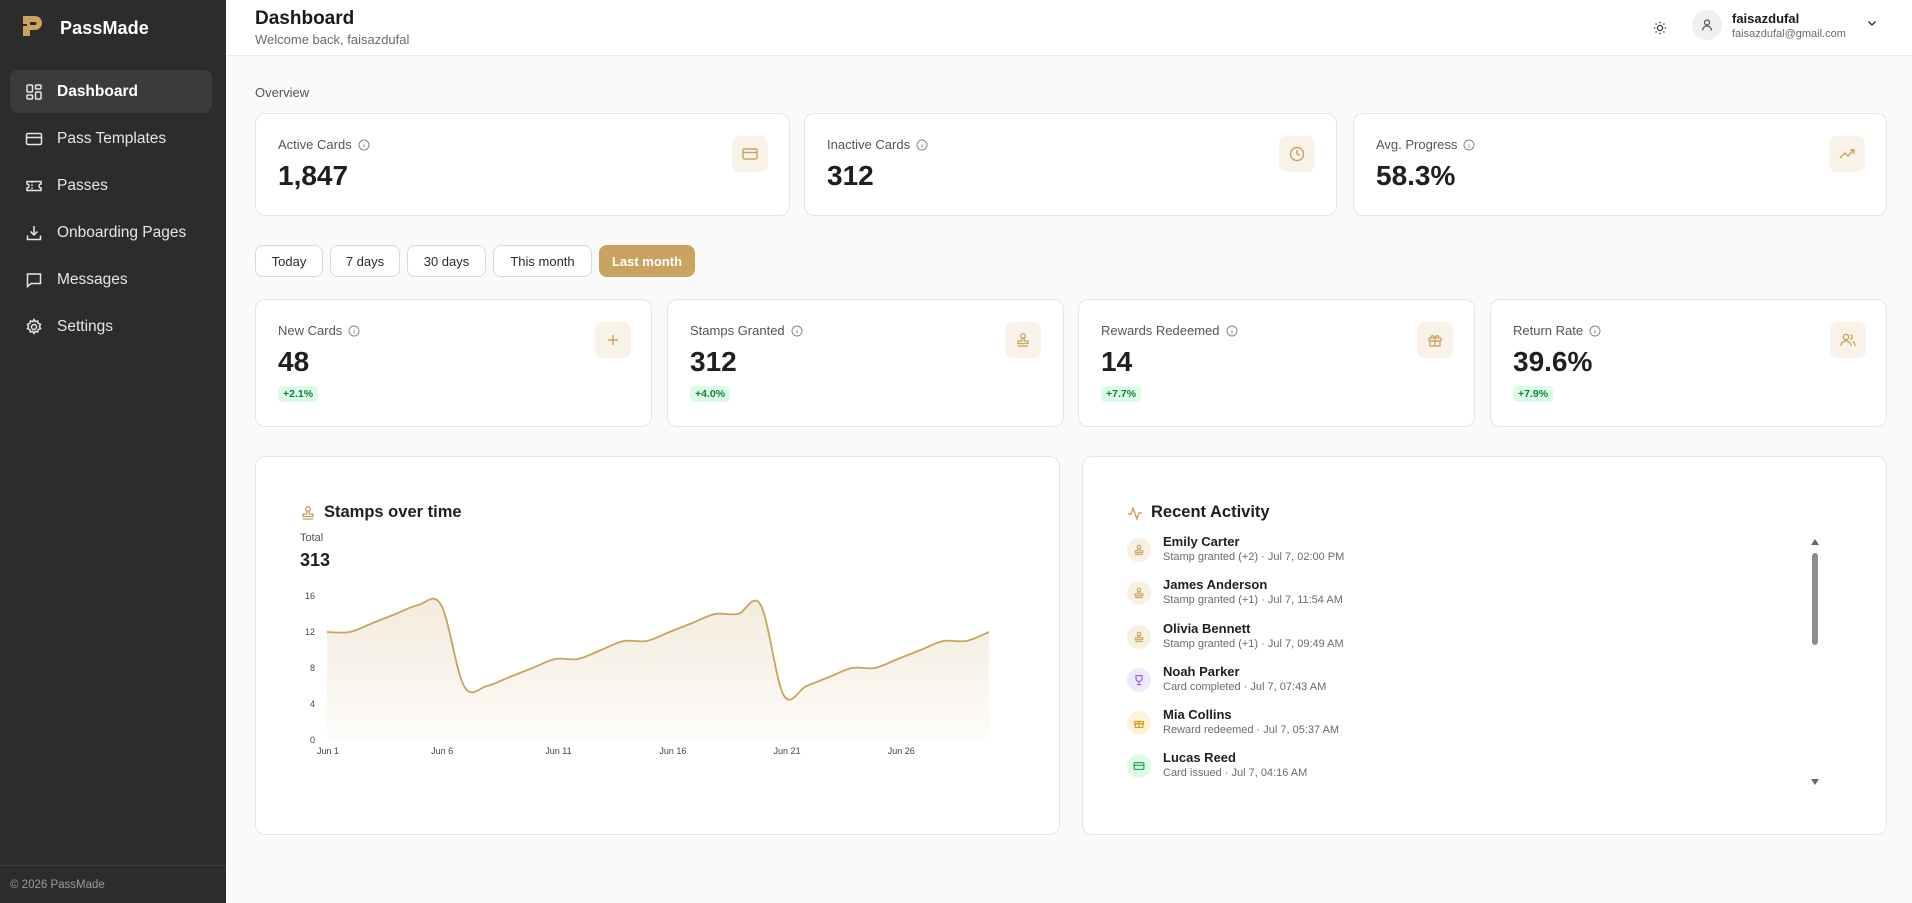  What do you see at coordinates (282, 92) in the screenshot?
I see `section-label-overview: Overview` at bounding box center [282, 92].